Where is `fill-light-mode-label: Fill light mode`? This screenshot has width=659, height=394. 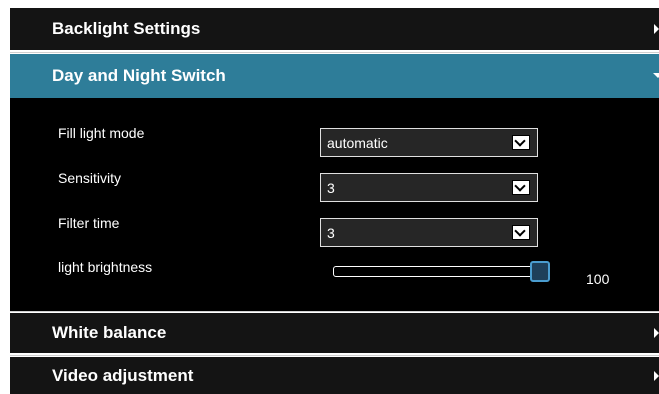
fill-light-mode-label: Fill light mode is located at coordinates (101, 133).